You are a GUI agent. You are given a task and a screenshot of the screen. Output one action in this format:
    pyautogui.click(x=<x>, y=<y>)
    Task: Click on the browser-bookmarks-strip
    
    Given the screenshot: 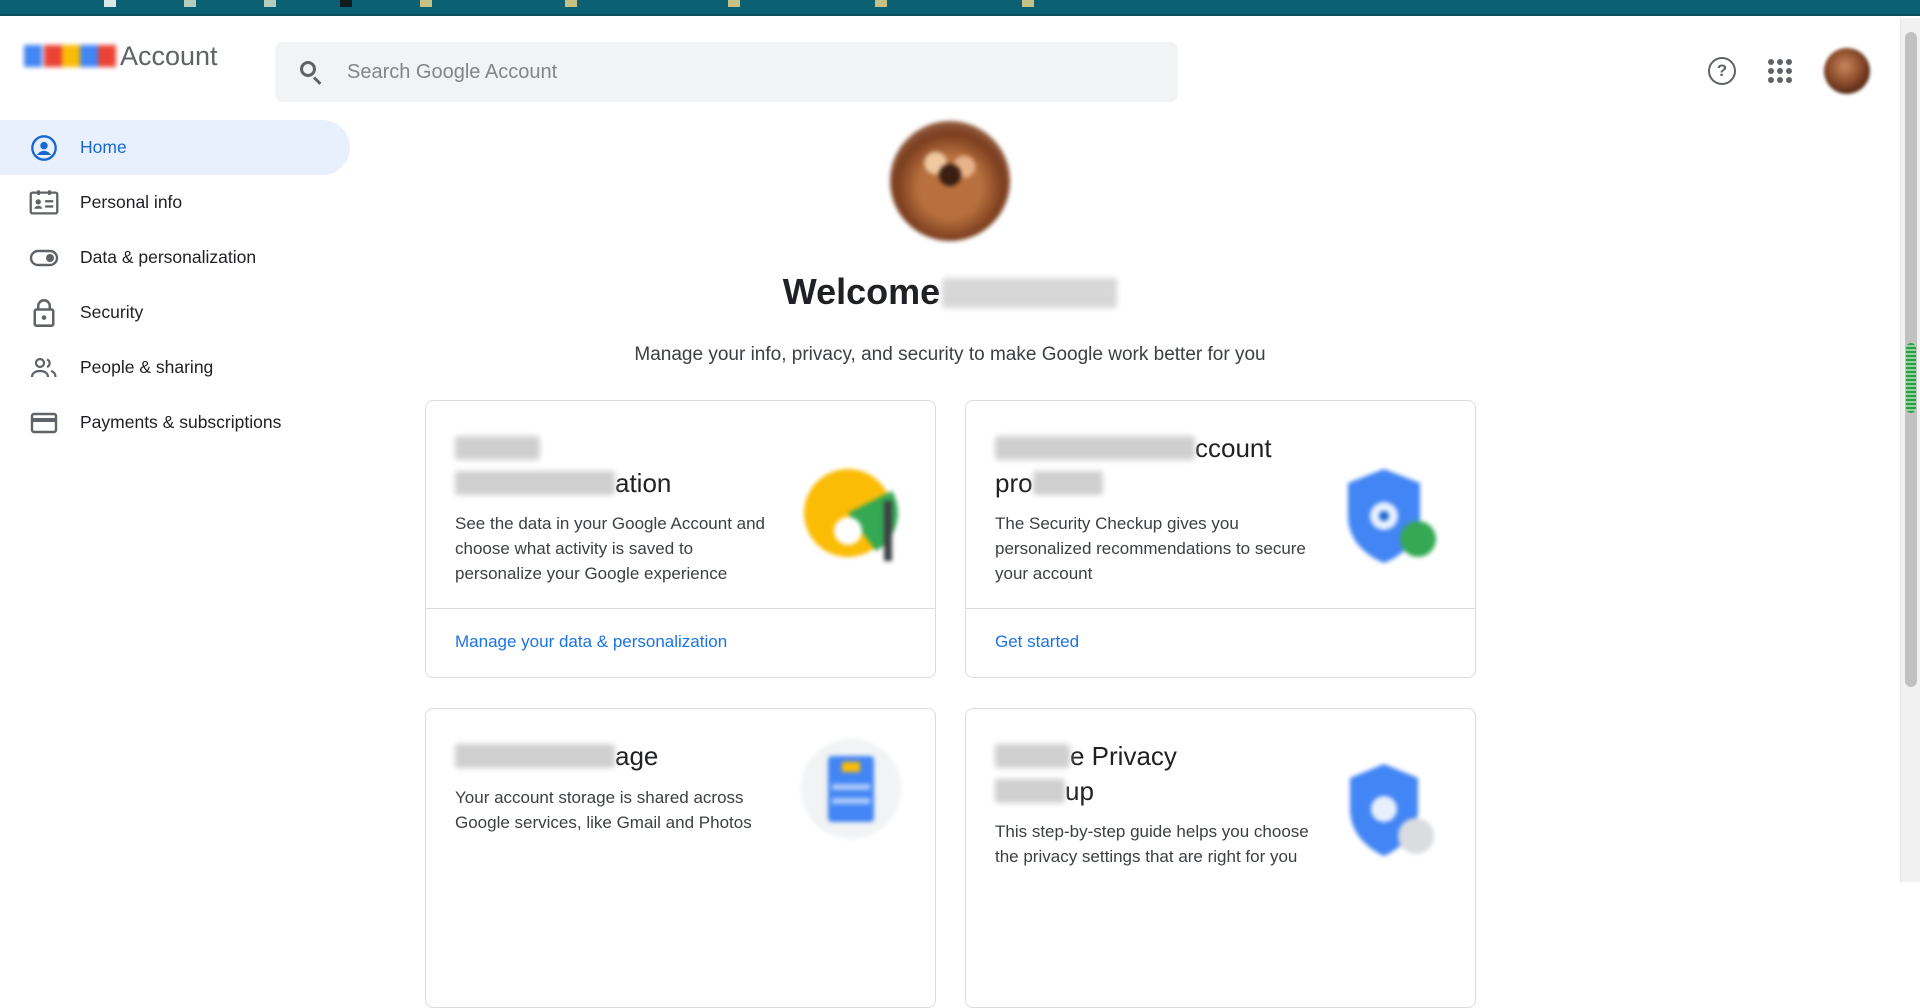 What is the action you would take?
    pyautogui.click(x=960, y=8)
    